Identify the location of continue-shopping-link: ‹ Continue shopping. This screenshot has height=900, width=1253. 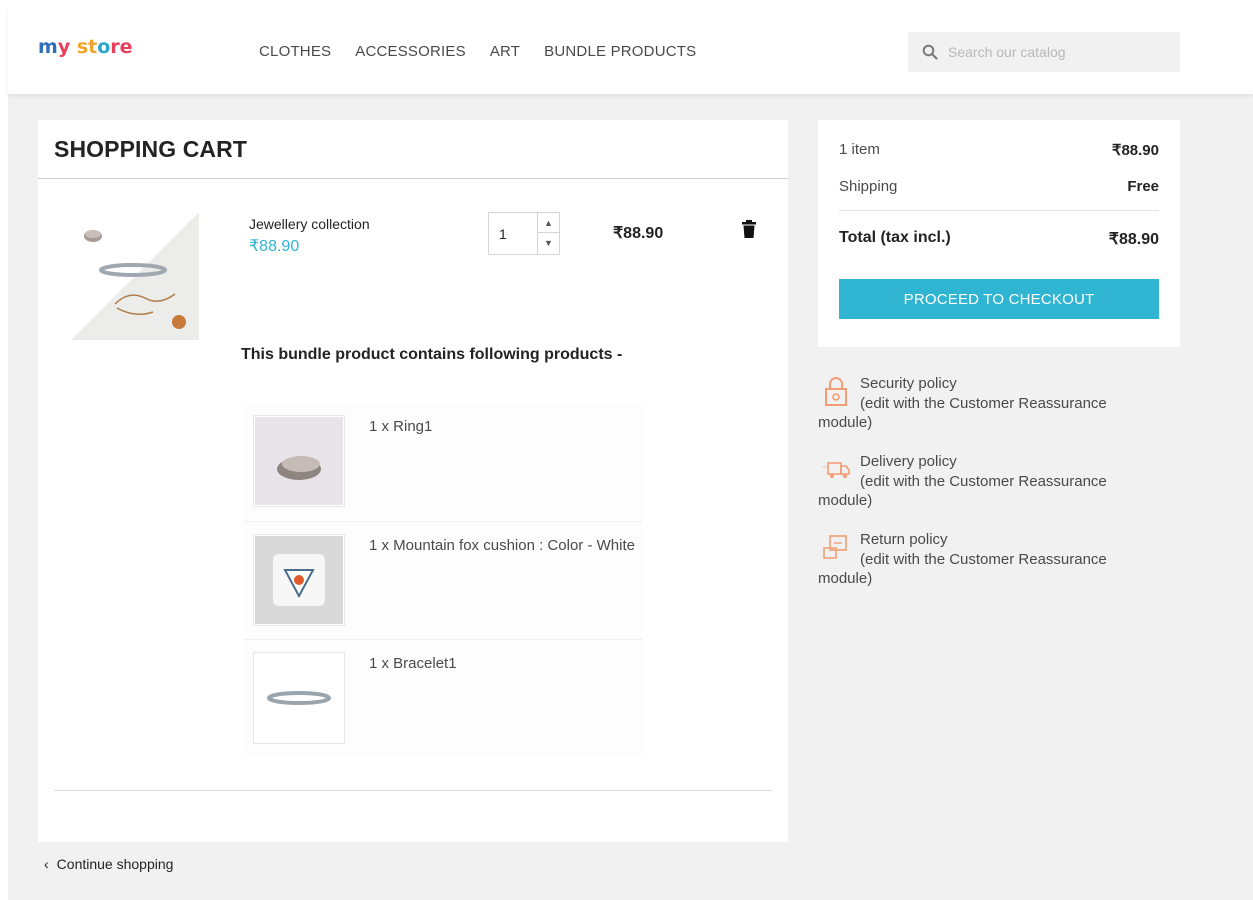
(108, 864).